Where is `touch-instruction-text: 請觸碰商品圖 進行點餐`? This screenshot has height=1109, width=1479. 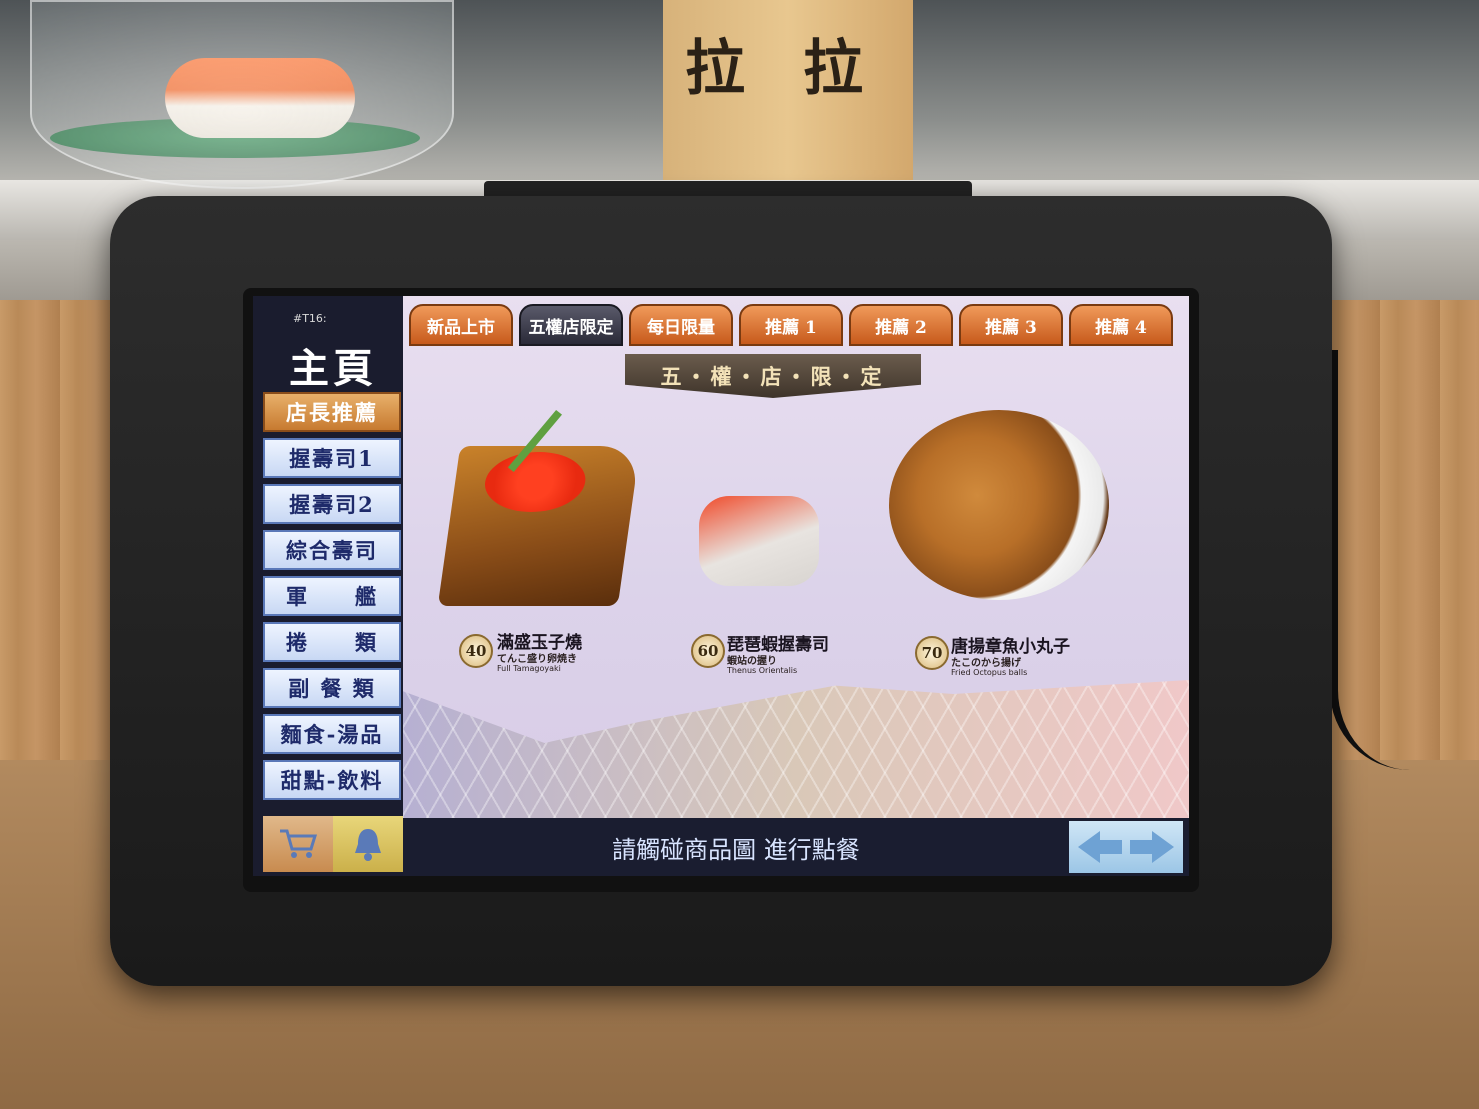
touch-instruction-text: 請觸碰商品圖 進行點餐 is located at coordinates (736, 849).